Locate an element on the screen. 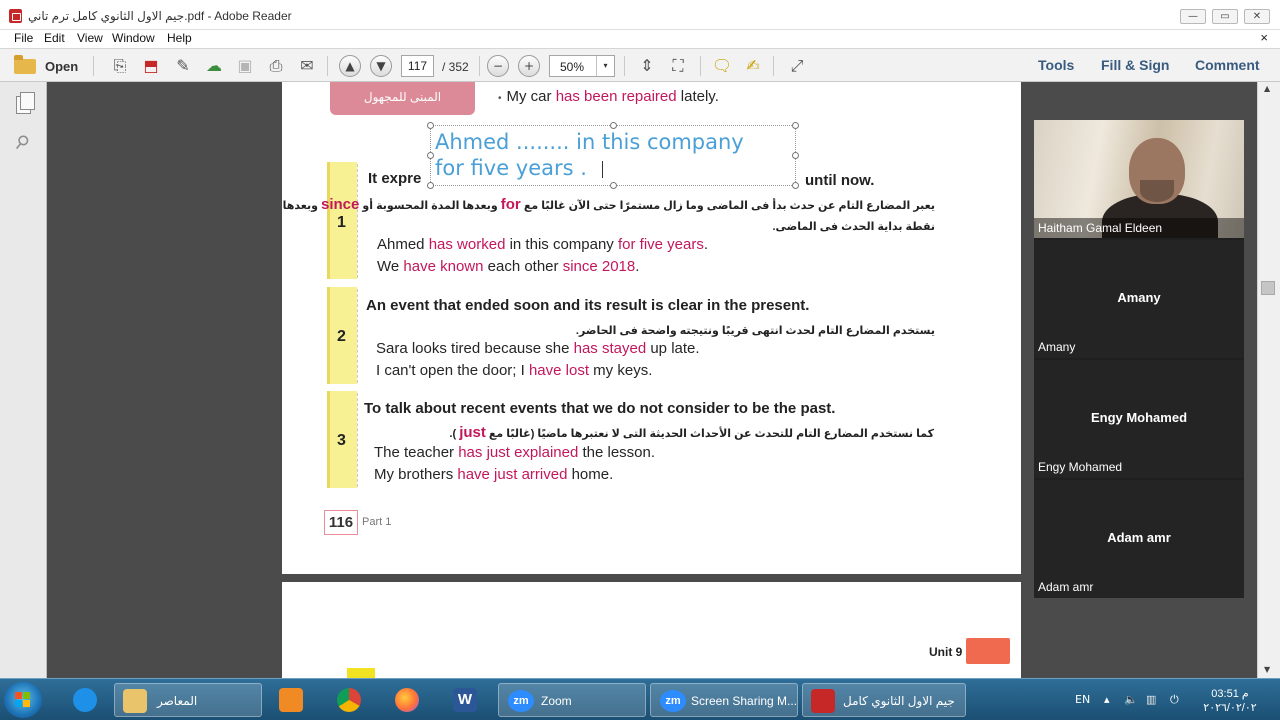 The width and height of the screenshot is (1280, 720). vertical-scrollbar: ▲ ▼ is located at coordinates (1268, 380).